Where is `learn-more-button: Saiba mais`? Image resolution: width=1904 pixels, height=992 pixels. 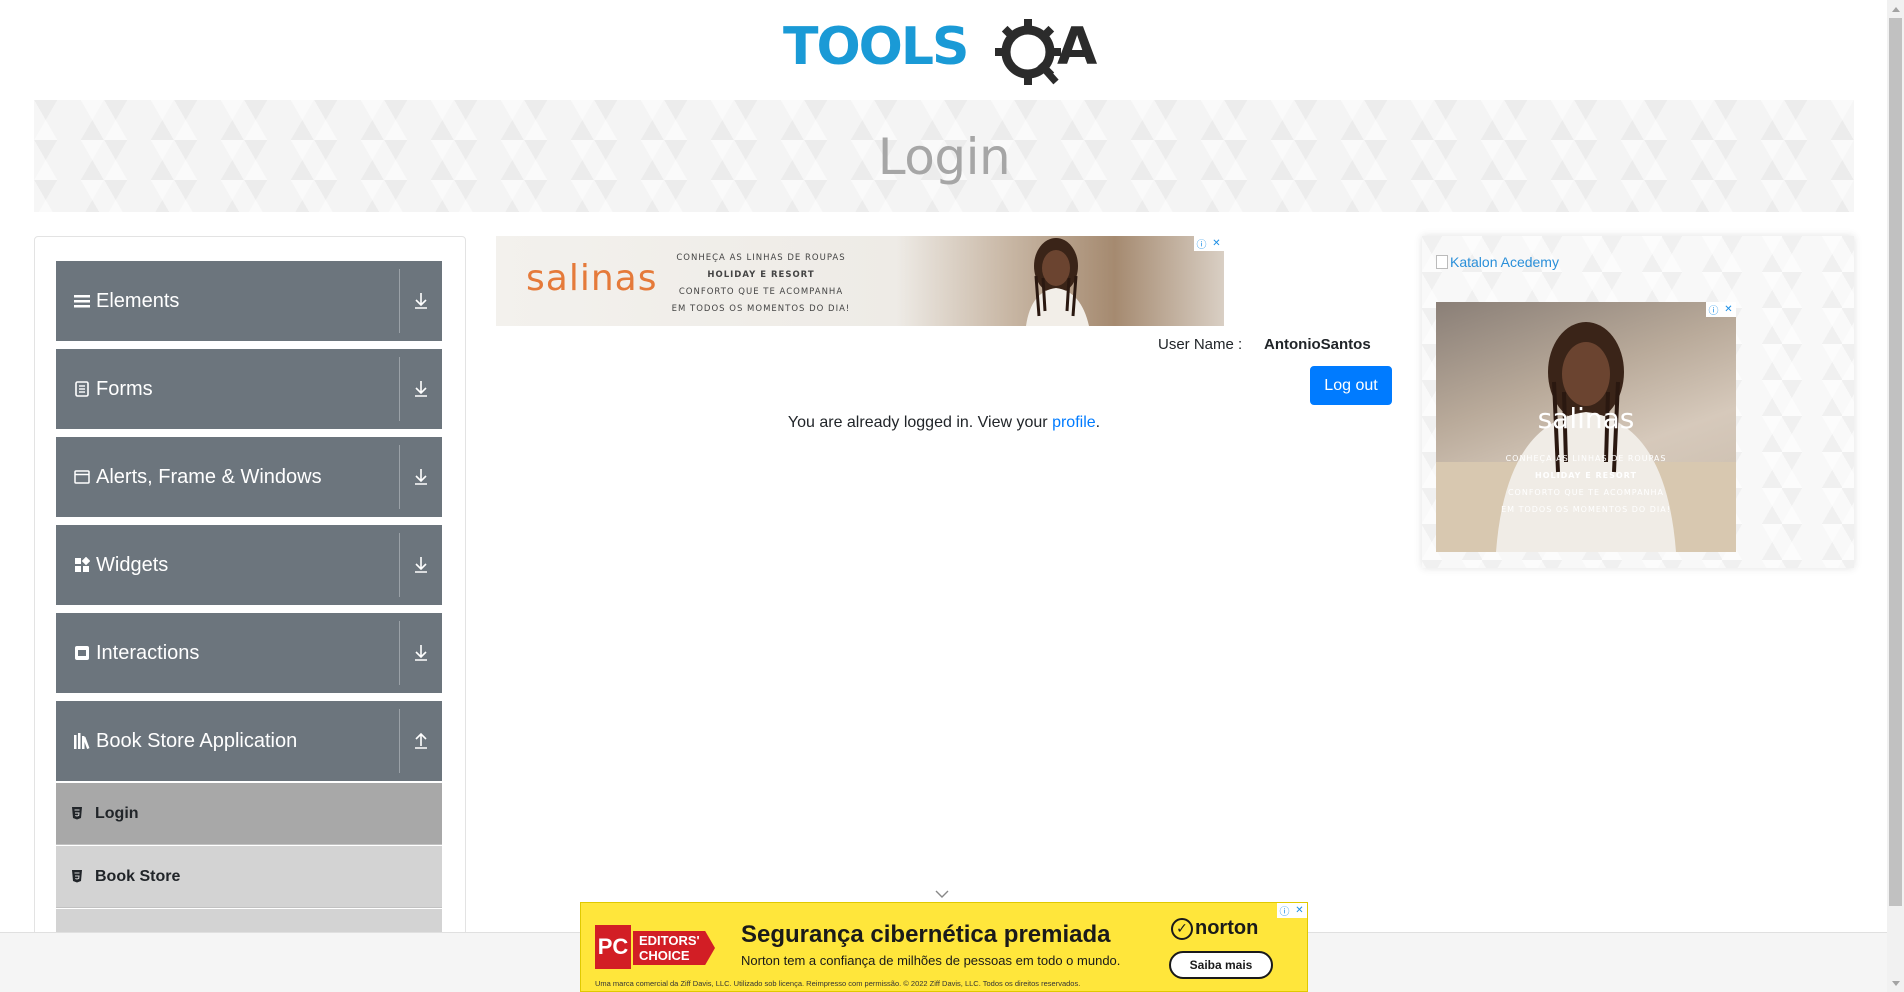 learn-more-button: Saiba mais is located at coordinates (1221, 965).